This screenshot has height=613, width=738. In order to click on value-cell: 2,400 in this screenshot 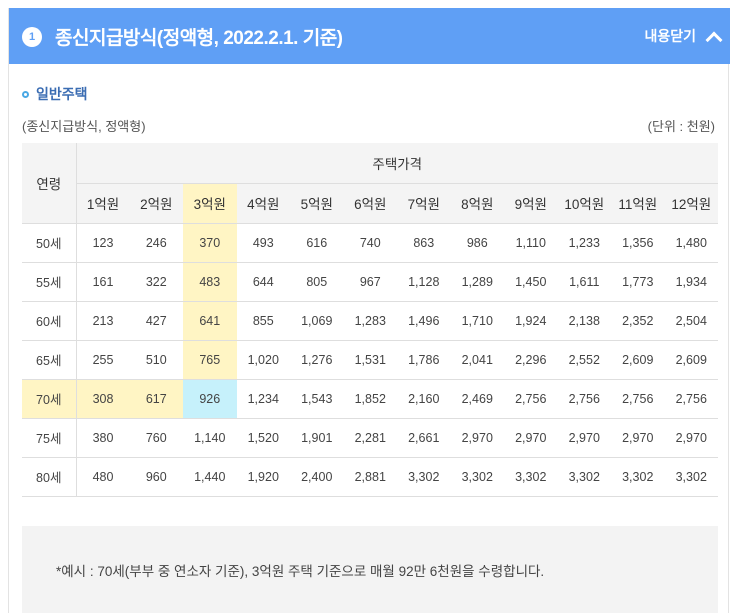, I will do `click(317, 477)`.